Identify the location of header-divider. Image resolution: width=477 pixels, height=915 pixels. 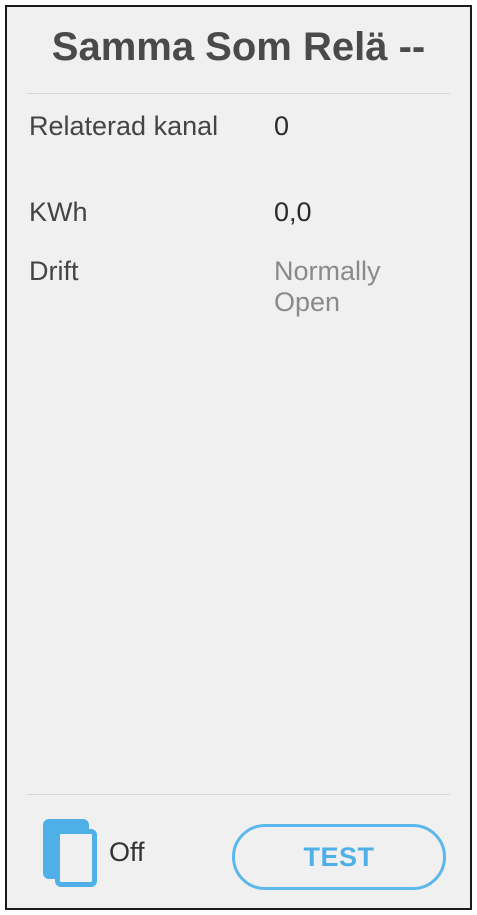
(238, 93).